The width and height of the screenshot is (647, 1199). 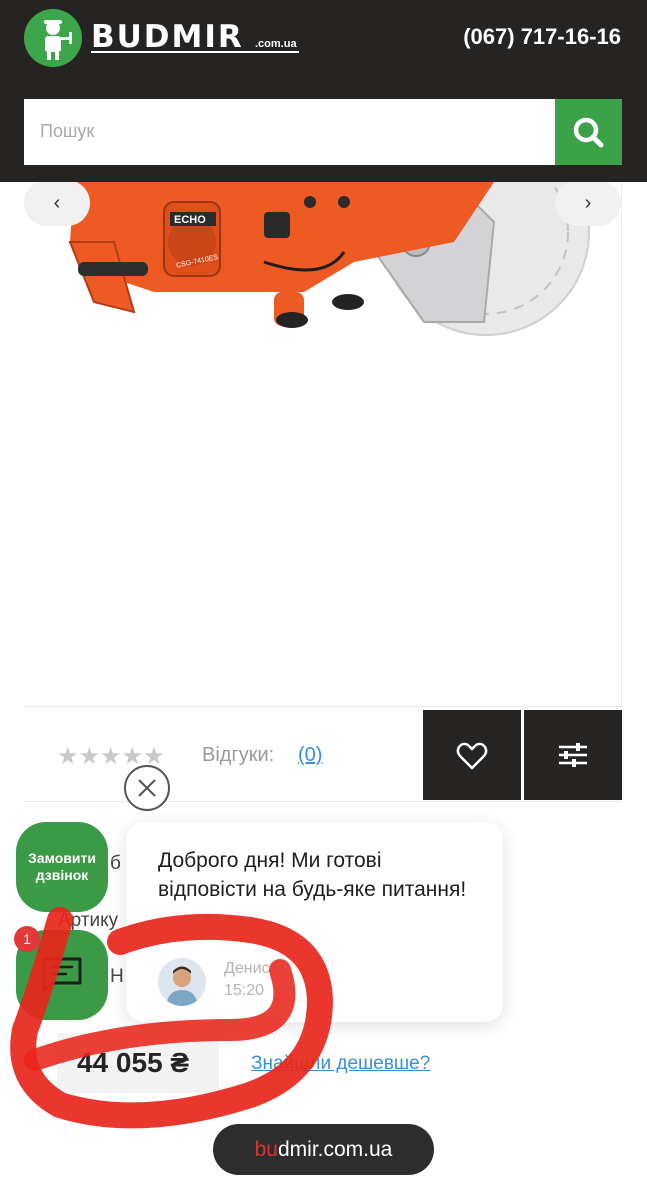 What do you see at coordinates (62, 867) in the screenshot?
I see `order-callback-button: Замовити дзвінок` at bounding box center [62, 867].